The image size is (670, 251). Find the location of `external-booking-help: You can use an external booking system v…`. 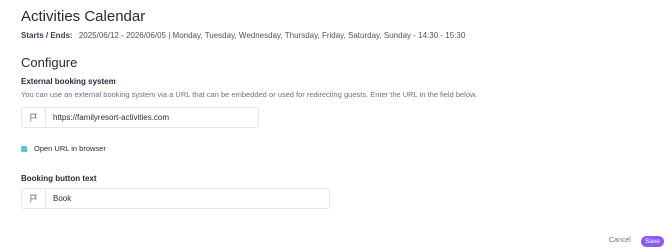

external-booking-help: You can use an external booking system v… is located at coordinates (249, 94).